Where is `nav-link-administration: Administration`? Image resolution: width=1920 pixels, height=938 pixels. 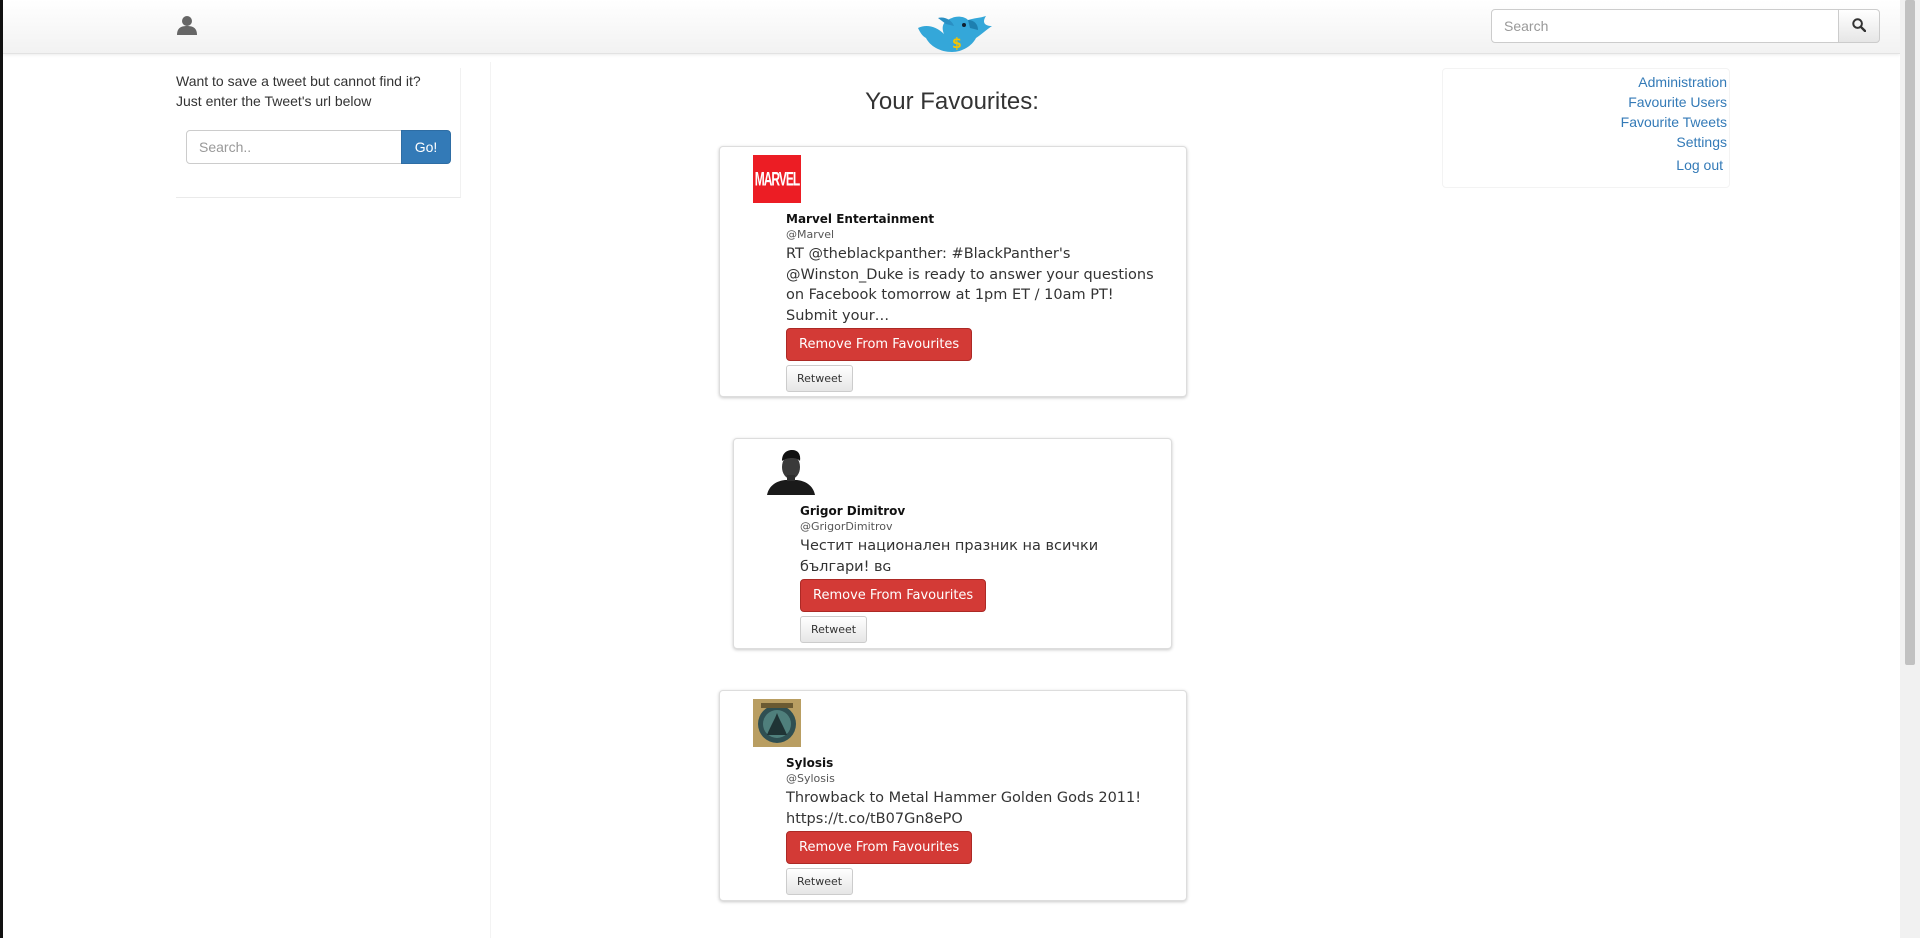
nav-link-administration: Administration is located at coordinates (1682, 82).